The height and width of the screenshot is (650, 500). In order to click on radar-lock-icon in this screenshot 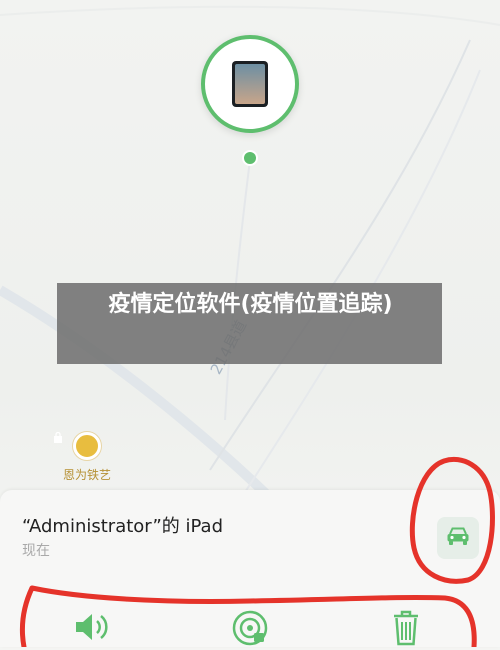, I will do `click(250, 629)`.